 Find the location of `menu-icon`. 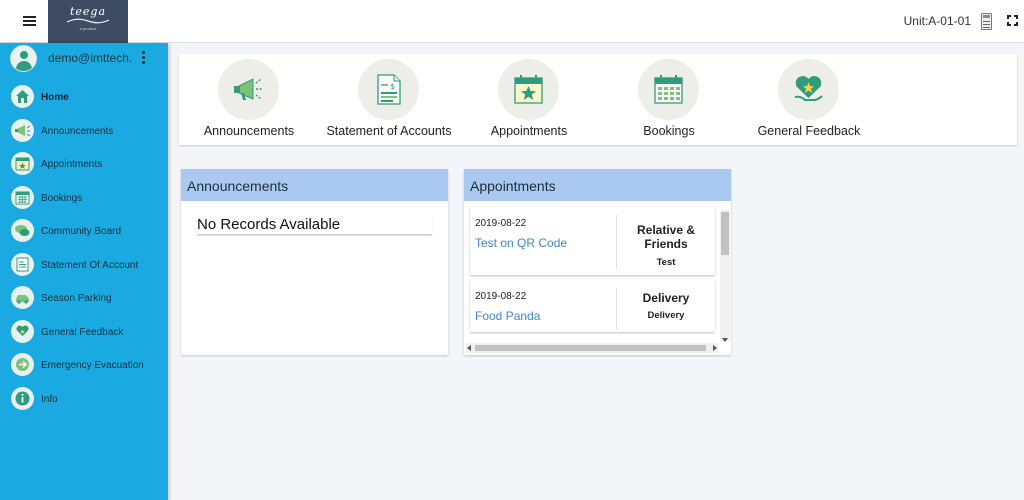

menu-icon is located at coordinates (29, 22).